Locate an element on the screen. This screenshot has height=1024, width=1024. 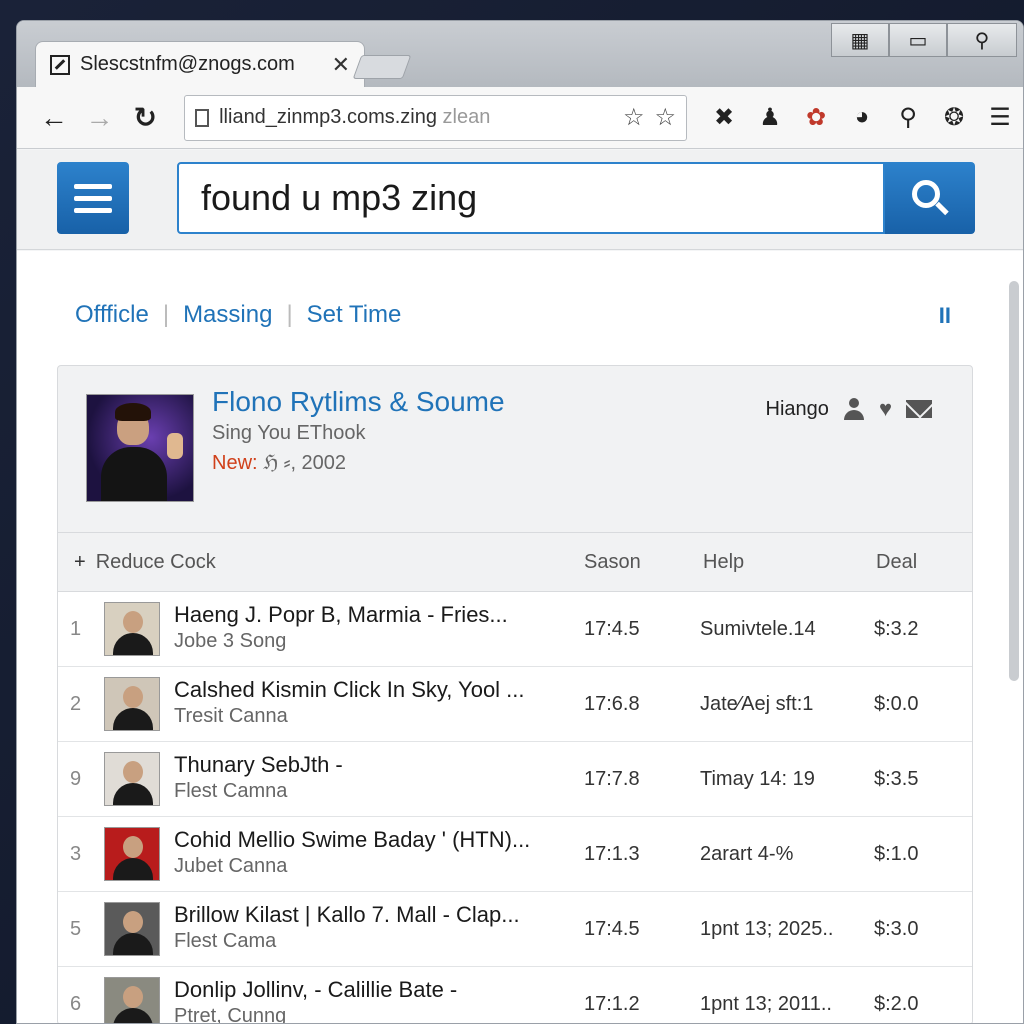
menu-hamburger-button is located at coordinates (93, 198).